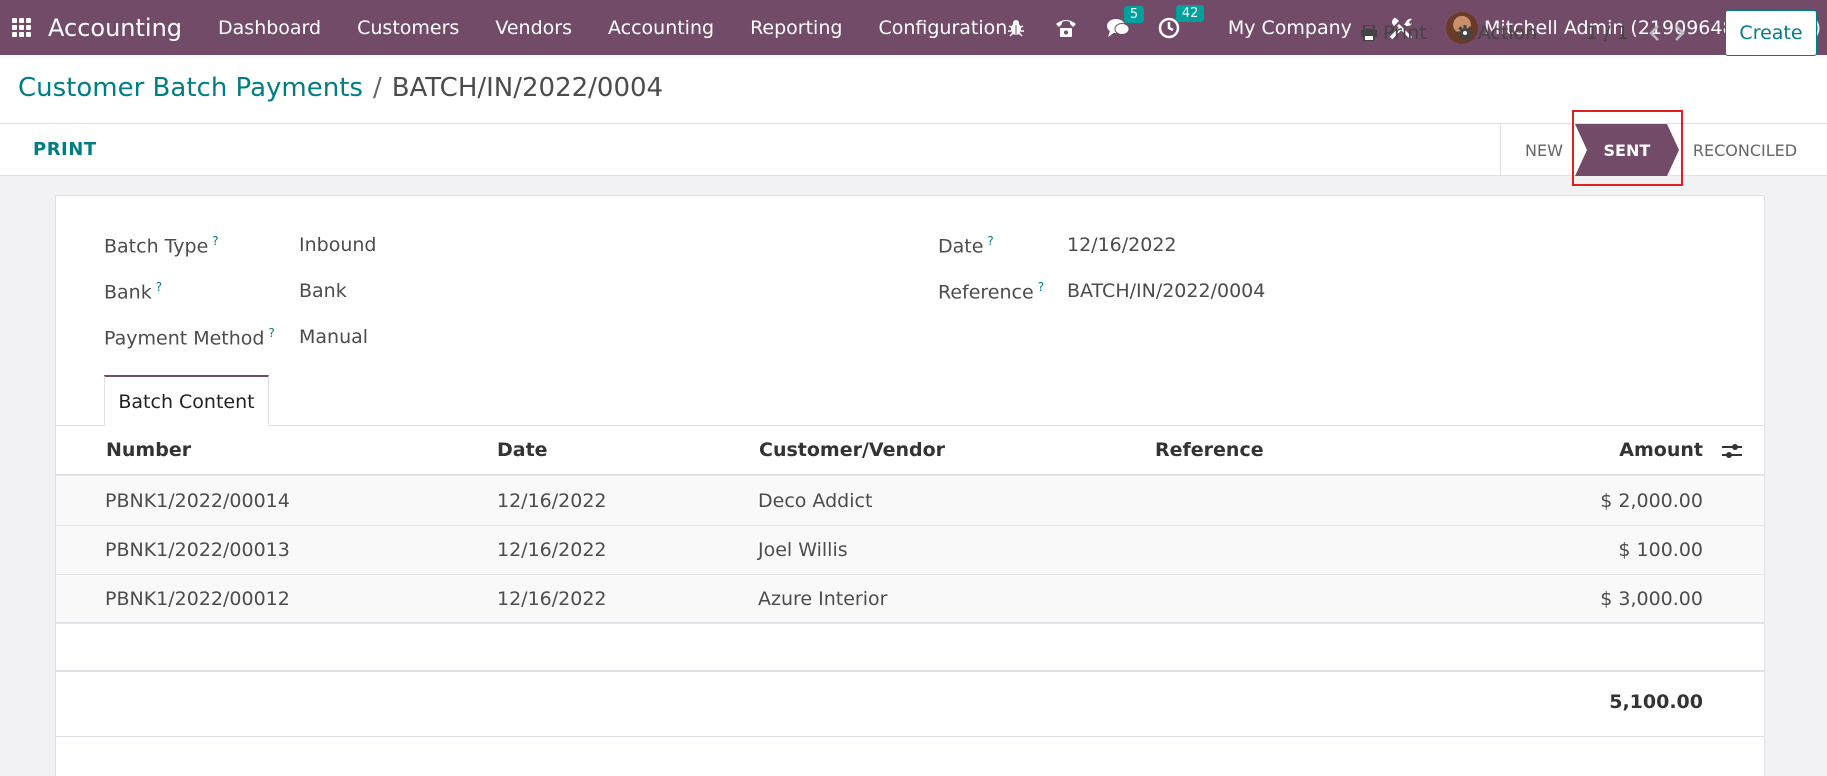  What do you see at coordinates (148, 450) in the screenshot?
I see `column-number: Number` at bounding box center [148, 450].